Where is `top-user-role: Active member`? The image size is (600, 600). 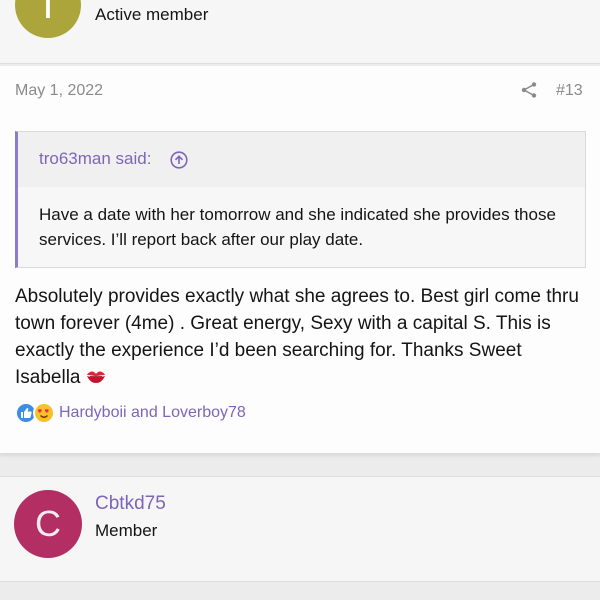
top-user-role: Active member is located at coordinates (152, 14).